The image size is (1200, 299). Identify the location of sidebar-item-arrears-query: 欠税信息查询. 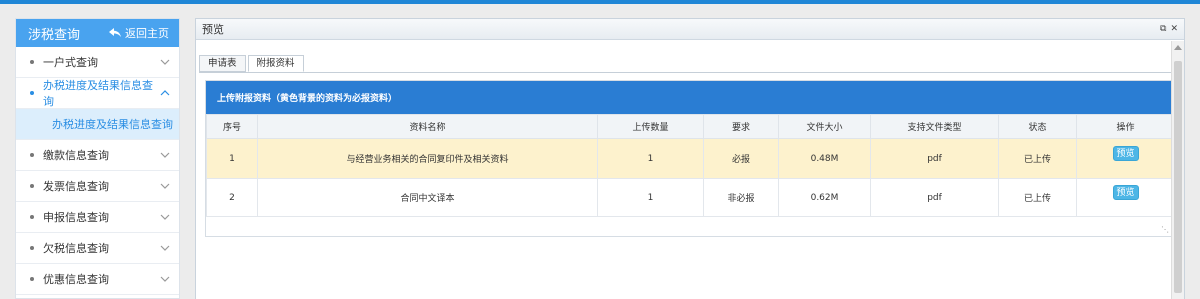
(97, 248).